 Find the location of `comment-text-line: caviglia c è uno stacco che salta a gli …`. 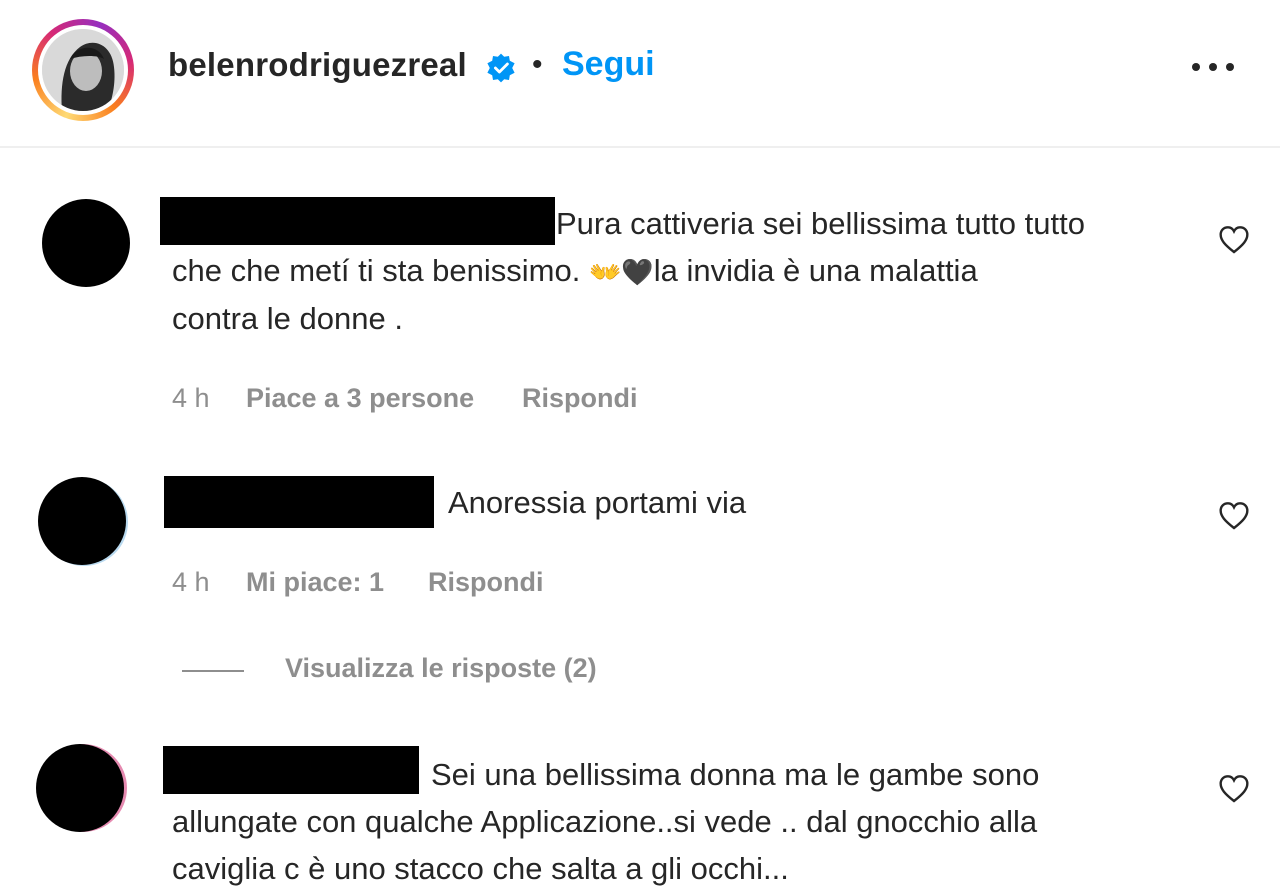

comment-text-line: caviglia c è uno stacco che salta a gli … is located at coordinates (480, 868).